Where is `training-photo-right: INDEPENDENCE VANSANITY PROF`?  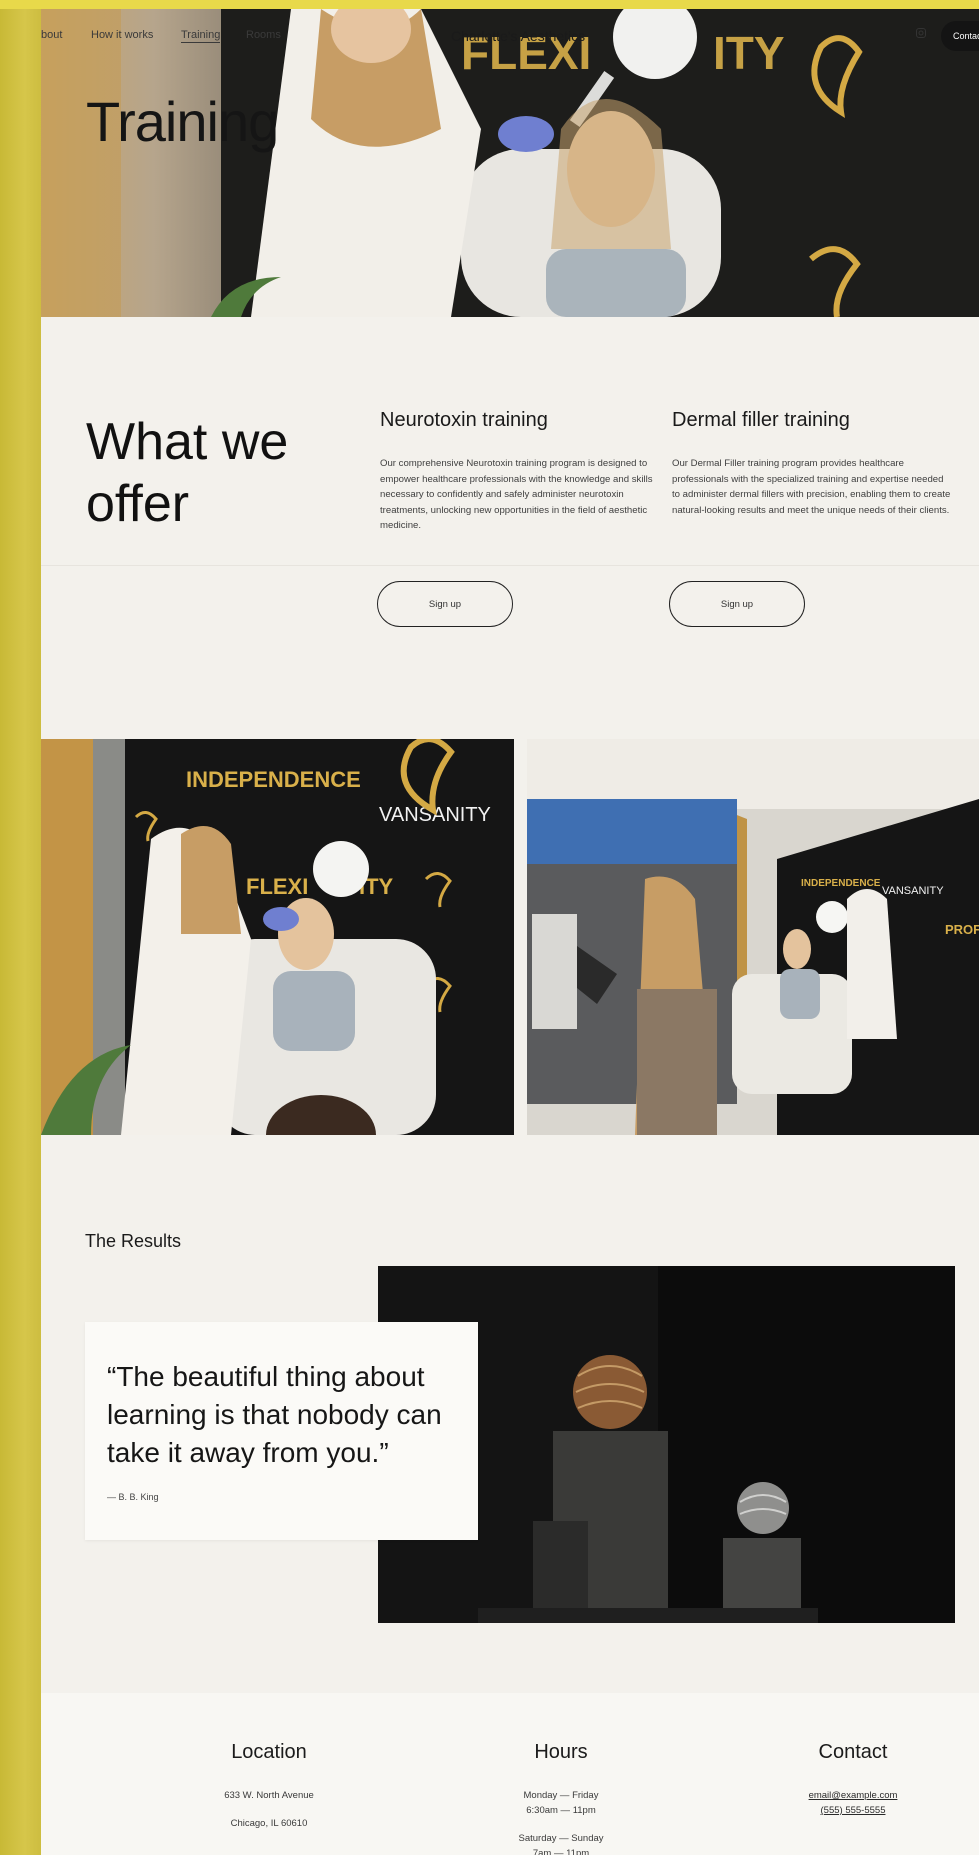
training-photo-right: INDEPENDENCE VANSANITY PROF is located at coordinates (753, 937).